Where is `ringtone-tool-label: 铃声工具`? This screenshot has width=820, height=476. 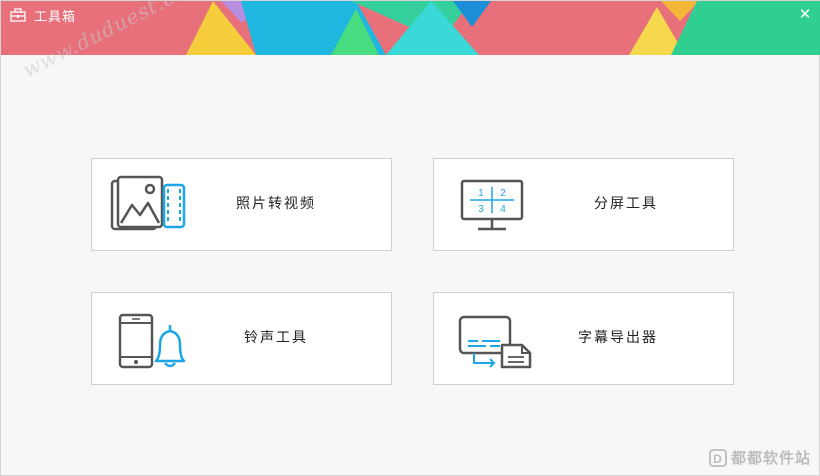
ringtone-tool-label: 铃声工具 is located at coordinates (276, 338).